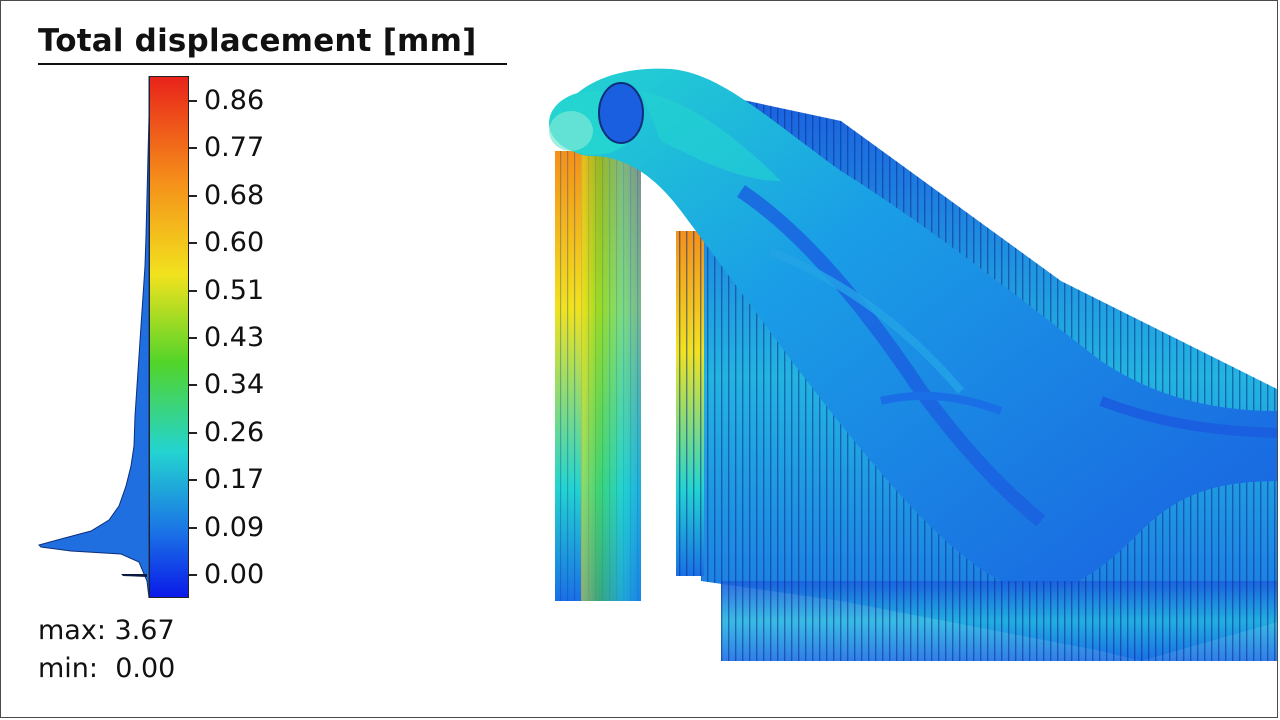 This screenshot has width=1280, height=720. What do you see at coordinates (272, 64) in the screenshot?
I see `legend-title-underline` at bounding box center [272, 64].